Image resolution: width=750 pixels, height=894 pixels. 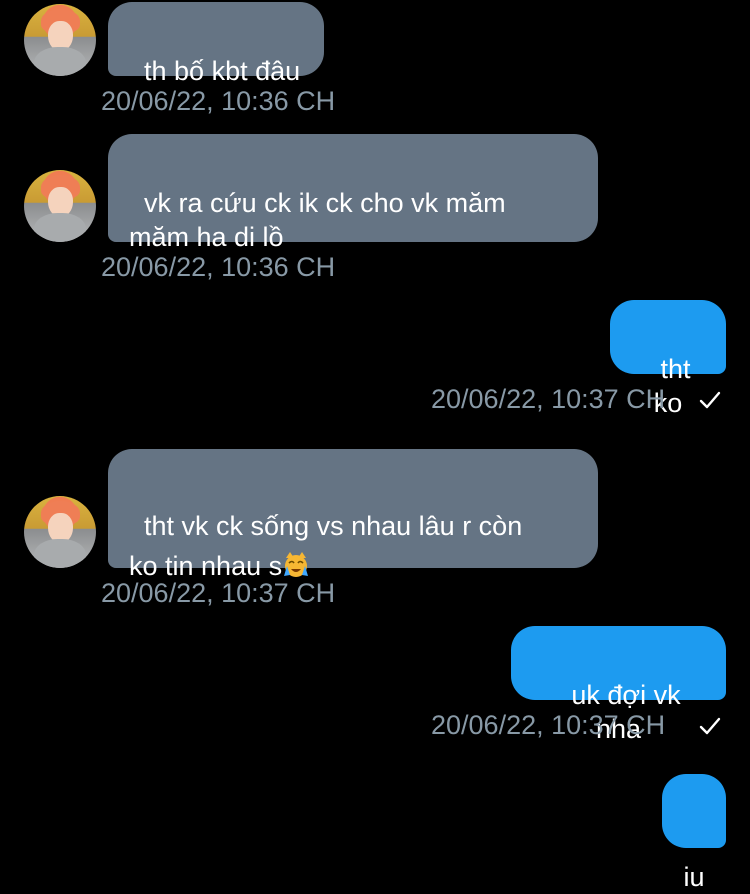 What do you see at coordinates (216, 44) in the screenshot?
I see `received-message-bubble: th bố kbt đâu` at bounding box center [216, 44].